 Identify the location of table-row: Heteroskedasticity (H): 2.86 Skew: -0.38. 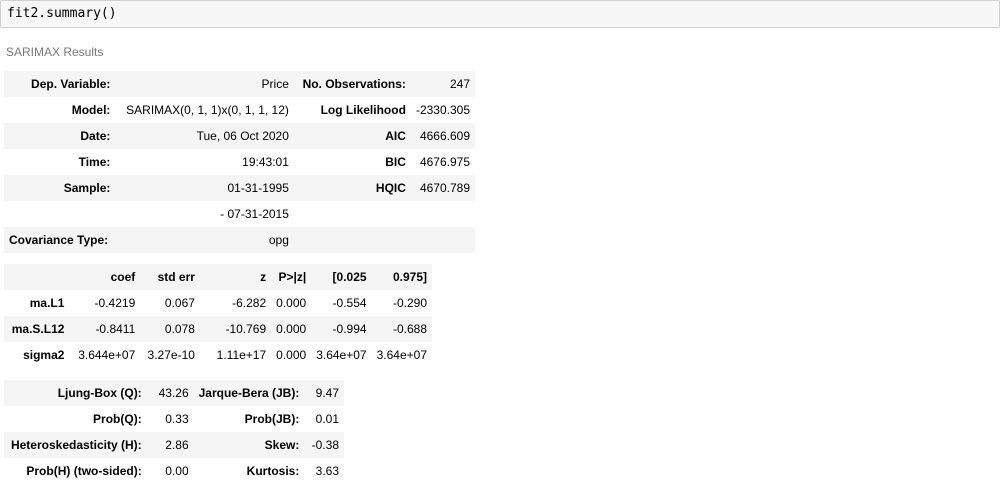
(174, 445).